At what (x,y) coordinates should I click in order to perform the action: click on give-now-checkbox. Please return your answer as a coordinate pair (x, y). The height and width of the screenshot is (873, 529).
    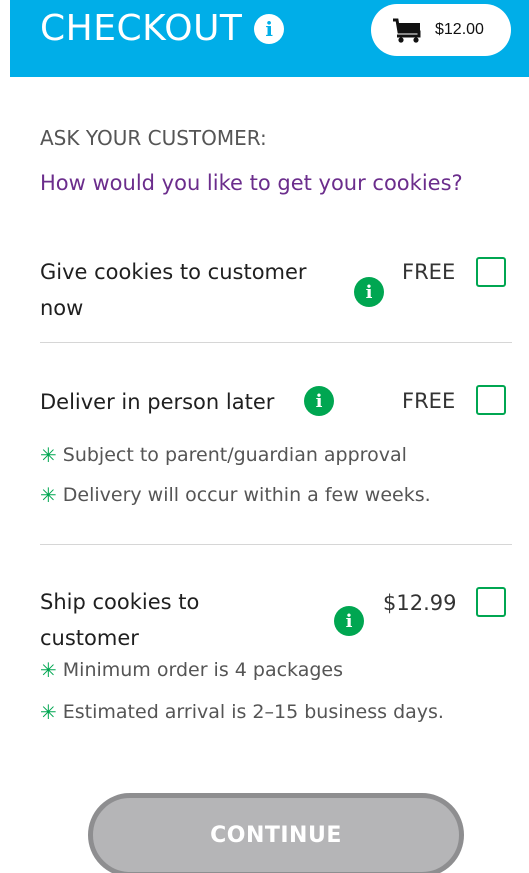
    Looking at the image, I should click on (491, 272).